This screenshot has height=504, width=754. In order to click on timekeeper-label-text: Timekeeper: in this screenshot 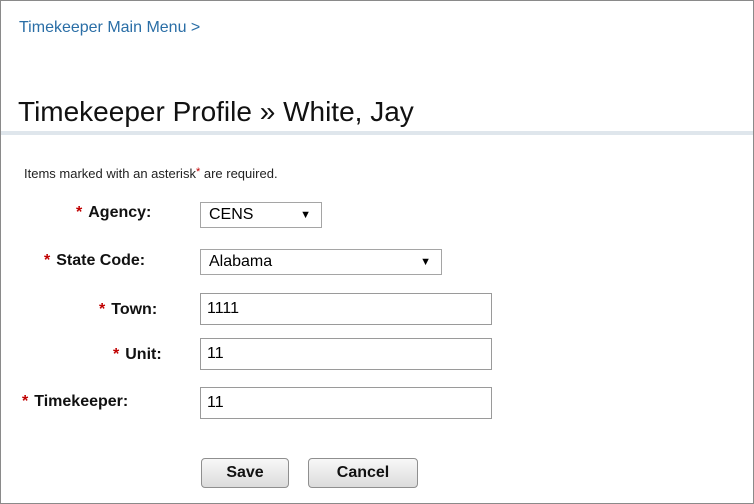, I will do `click(81, 401)`.